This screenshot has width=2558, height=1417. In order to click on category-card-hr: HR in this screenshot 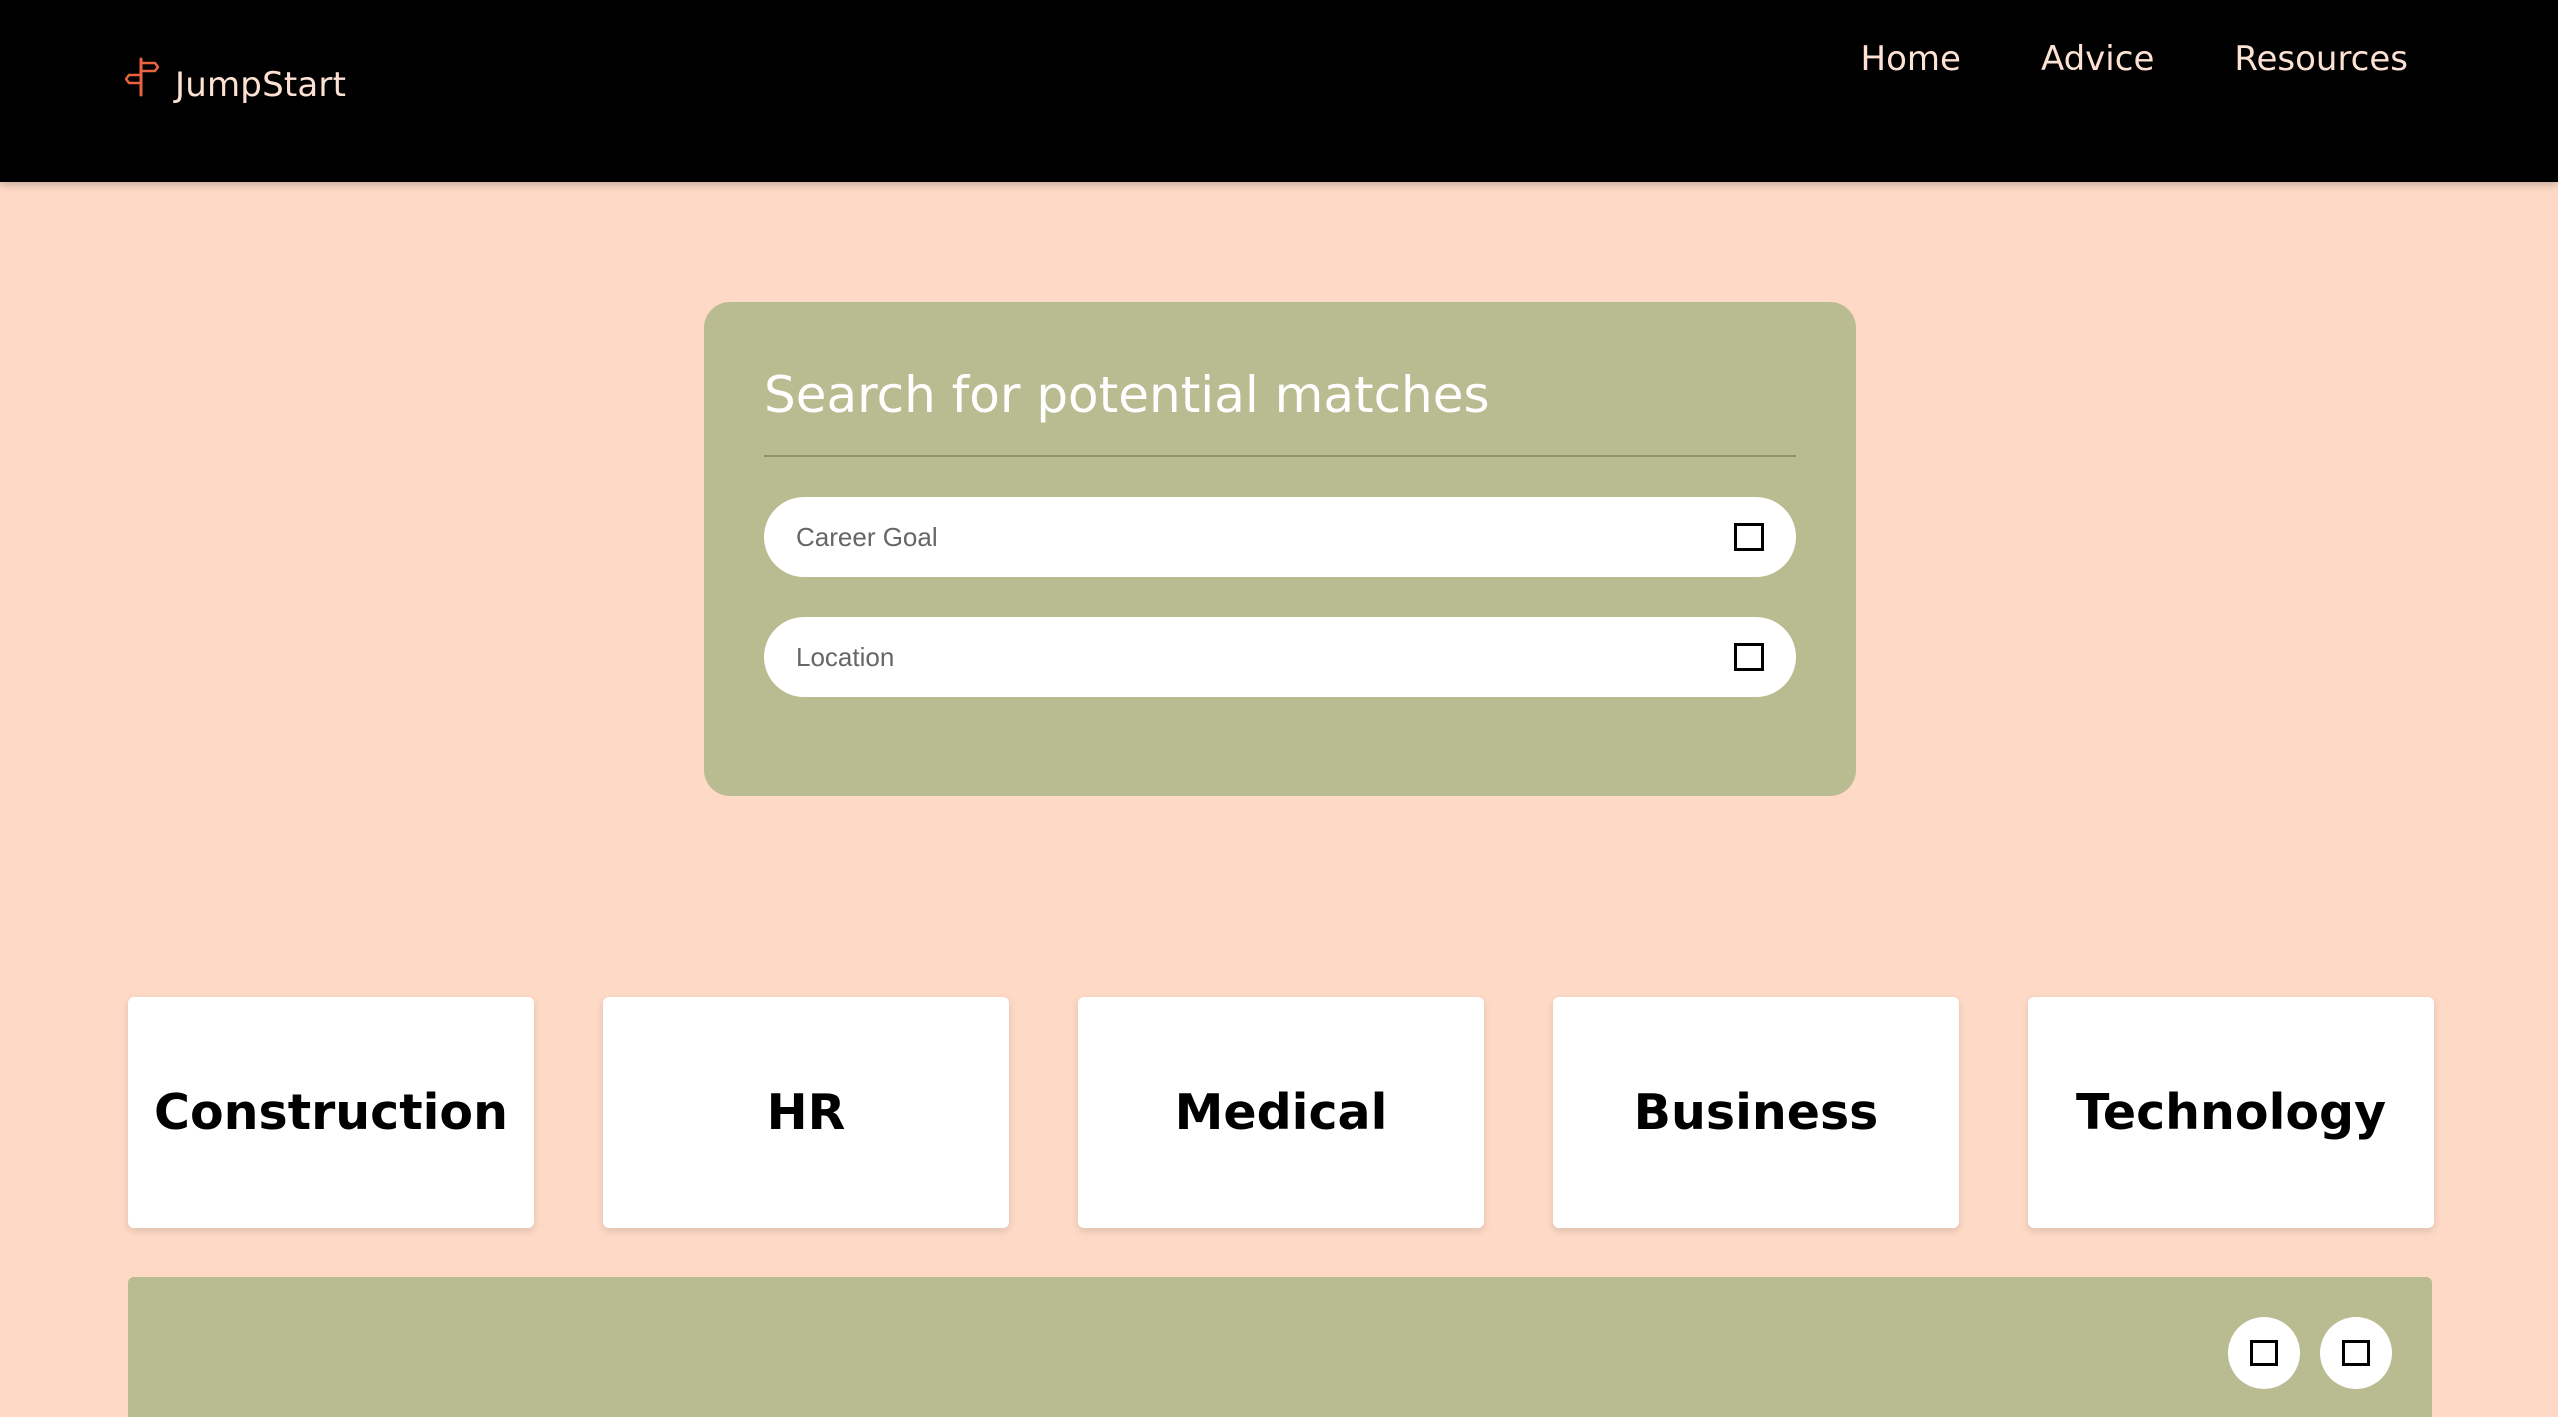, I will do `click(806, 1112)`.